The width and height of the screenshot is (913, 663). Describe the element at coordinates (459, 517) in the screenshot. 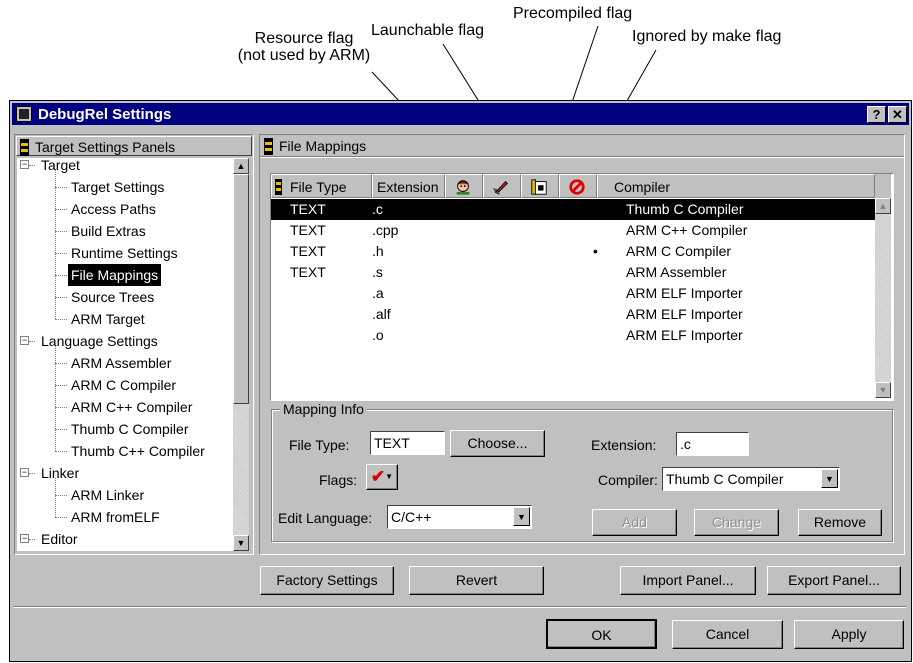

I see `edit-language-select: C/C++ ▼` at that location.